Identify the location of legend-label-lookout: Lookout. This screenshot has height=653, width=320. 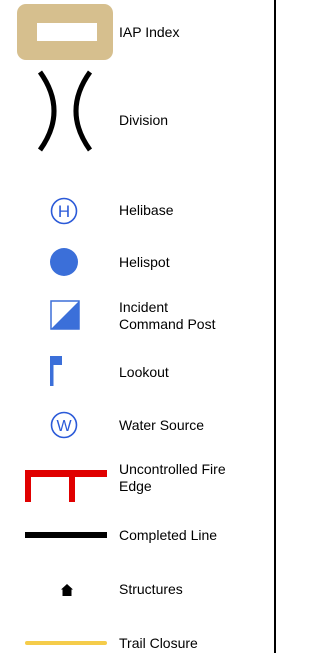
(144, 372).